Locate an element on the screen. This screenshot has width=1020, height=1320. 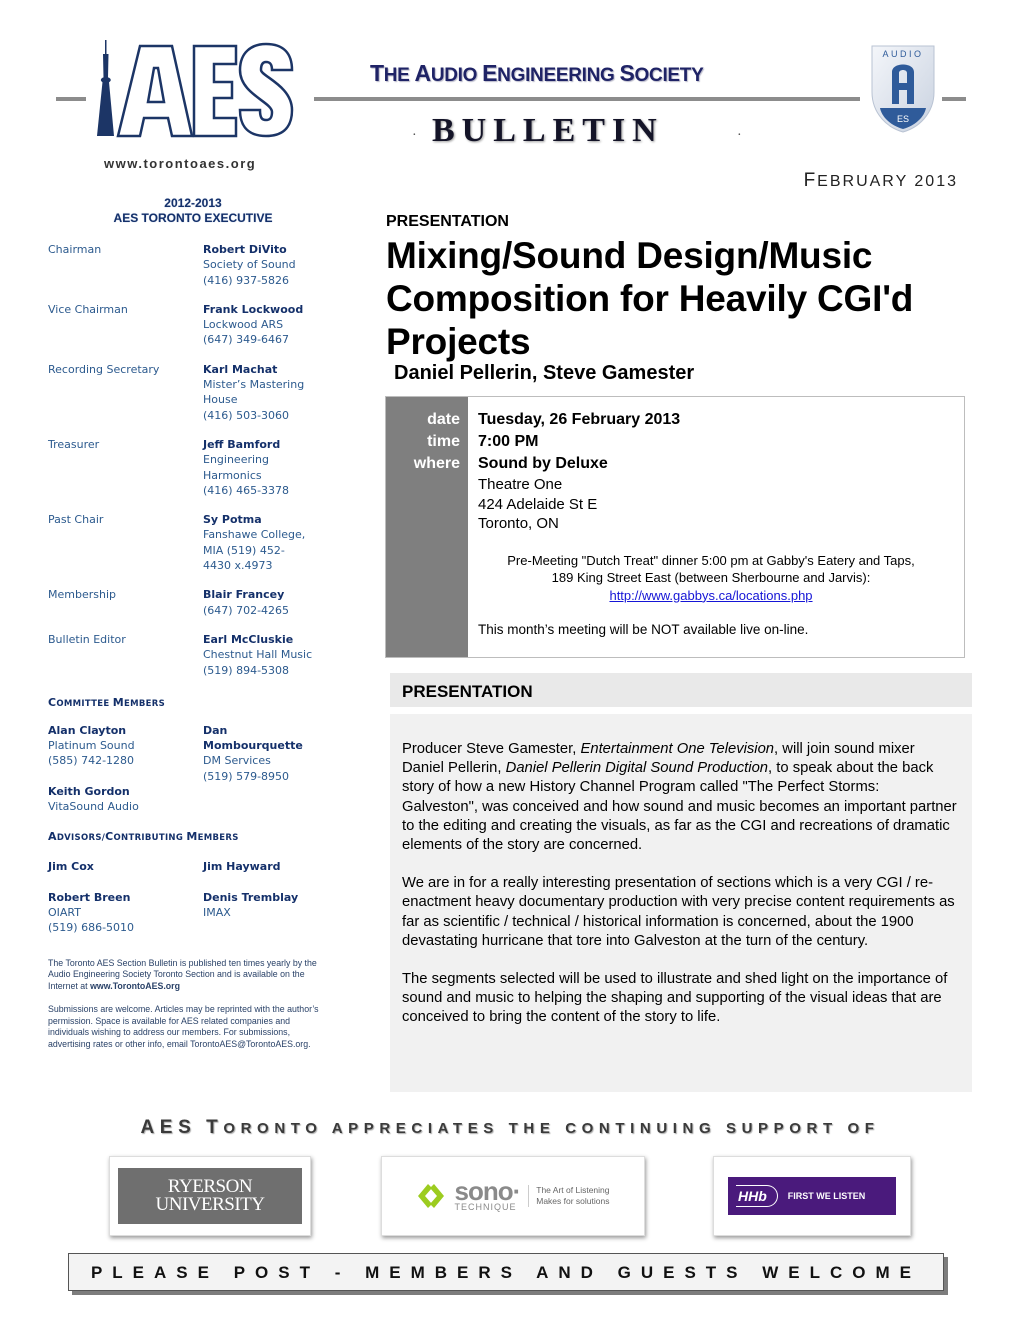
sono-chevrons-icon is located at coordinates (431, 1196).